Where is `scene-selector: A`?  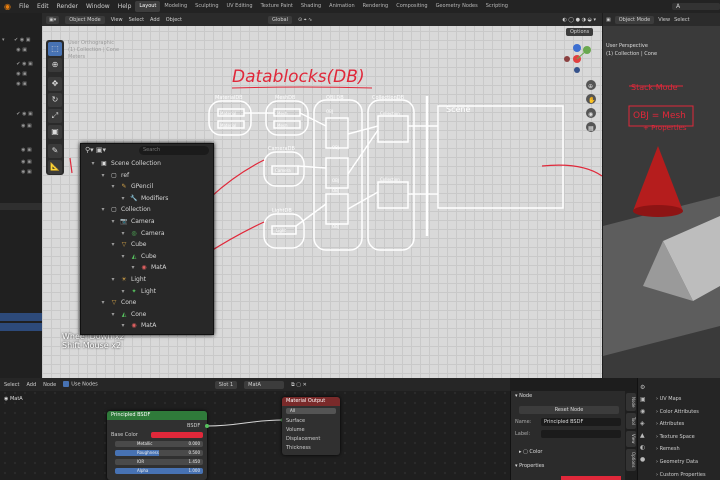
scene-selector: A is located at coordinates (696, 6).